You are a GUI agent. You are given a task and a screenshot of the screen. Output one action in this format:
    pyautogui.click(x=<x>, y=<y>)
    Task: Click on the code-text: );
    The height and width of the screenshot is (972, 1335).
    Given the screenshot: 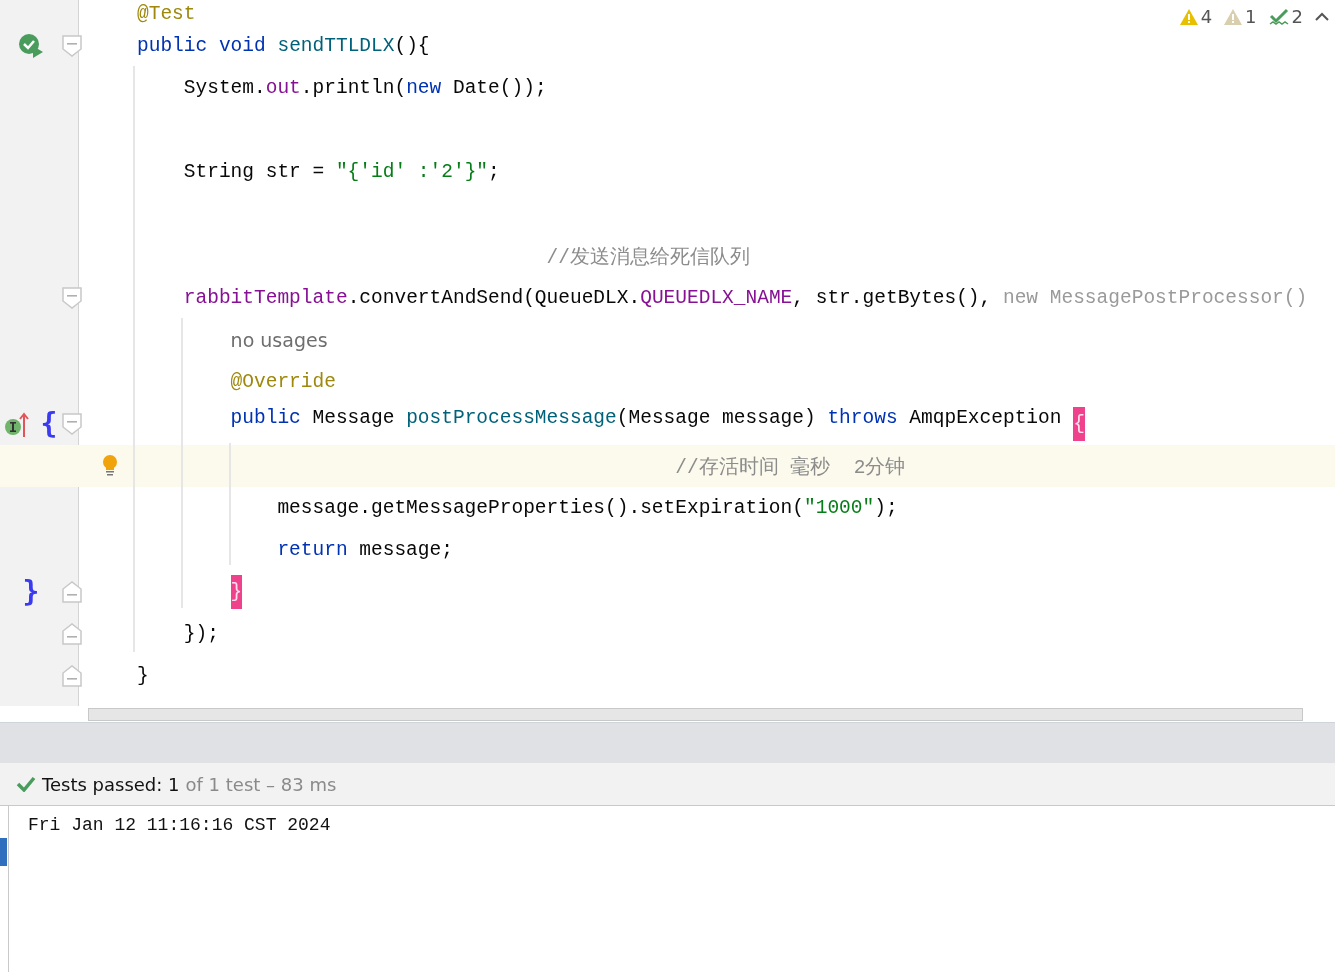 What is the action you would take?
    pyautogui.click(x=886, y=508)
    